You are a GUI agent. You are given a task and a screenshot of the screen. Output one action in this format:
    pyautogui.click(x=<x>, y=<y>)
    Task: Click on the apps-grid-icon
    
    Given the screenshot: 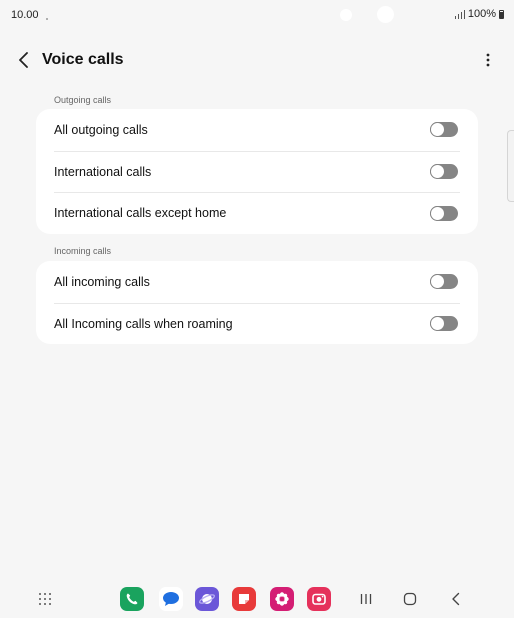 What is the action you would take?
    pyautogui.click(x=45, y=599)
    